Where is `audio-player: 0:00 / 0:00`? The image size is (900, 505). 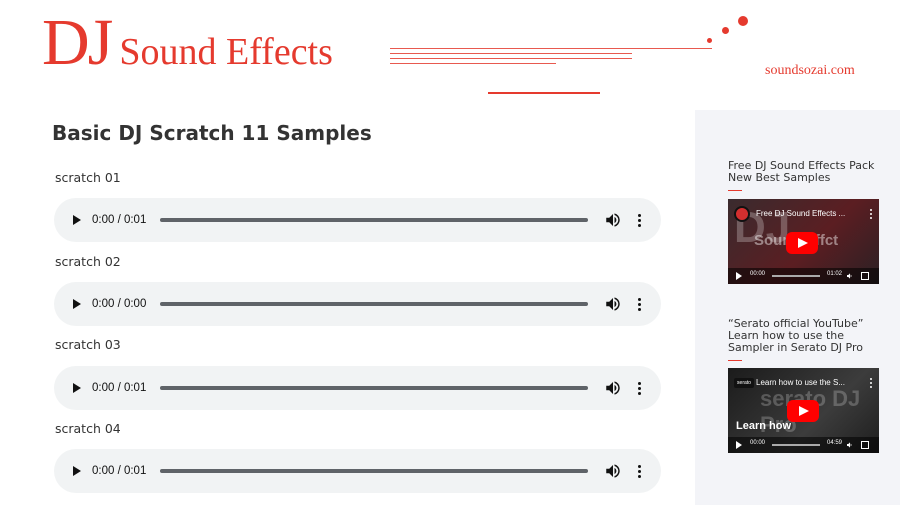
audio-player: 0:00 / 0:00 is located at coordinates (357, 304).